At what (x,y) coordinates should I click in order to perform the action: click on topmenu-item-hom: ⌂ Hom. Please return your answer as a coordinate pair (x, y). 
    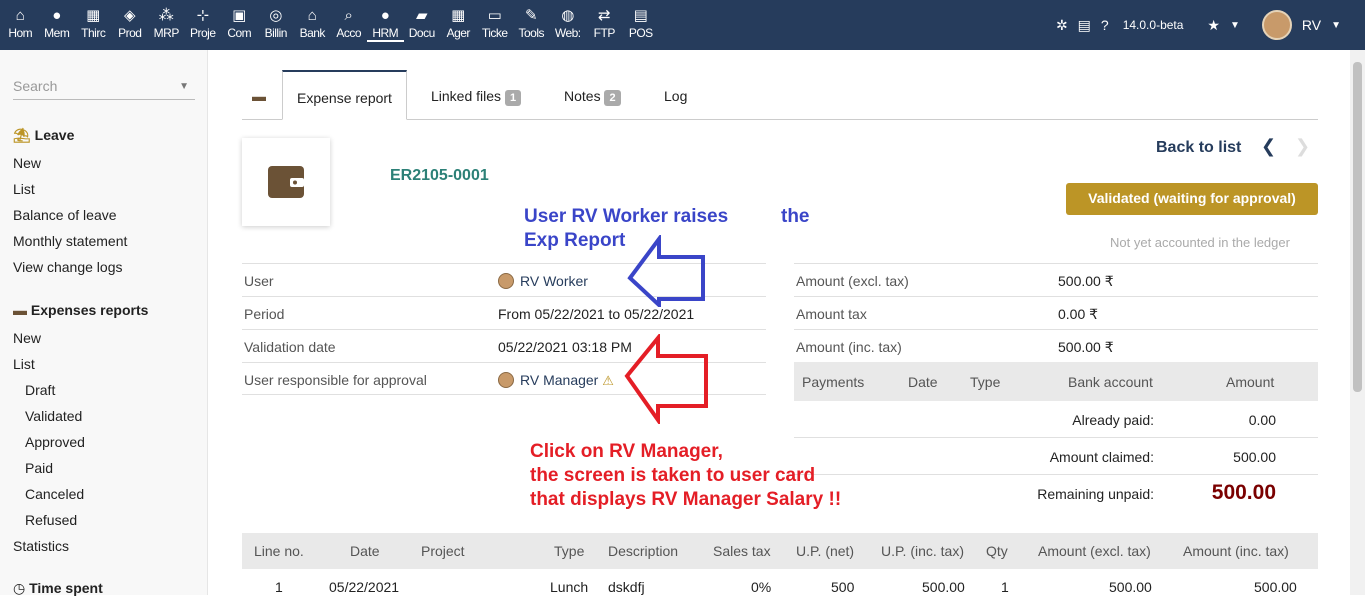
    Looking at the image, I should click on (20, 24).